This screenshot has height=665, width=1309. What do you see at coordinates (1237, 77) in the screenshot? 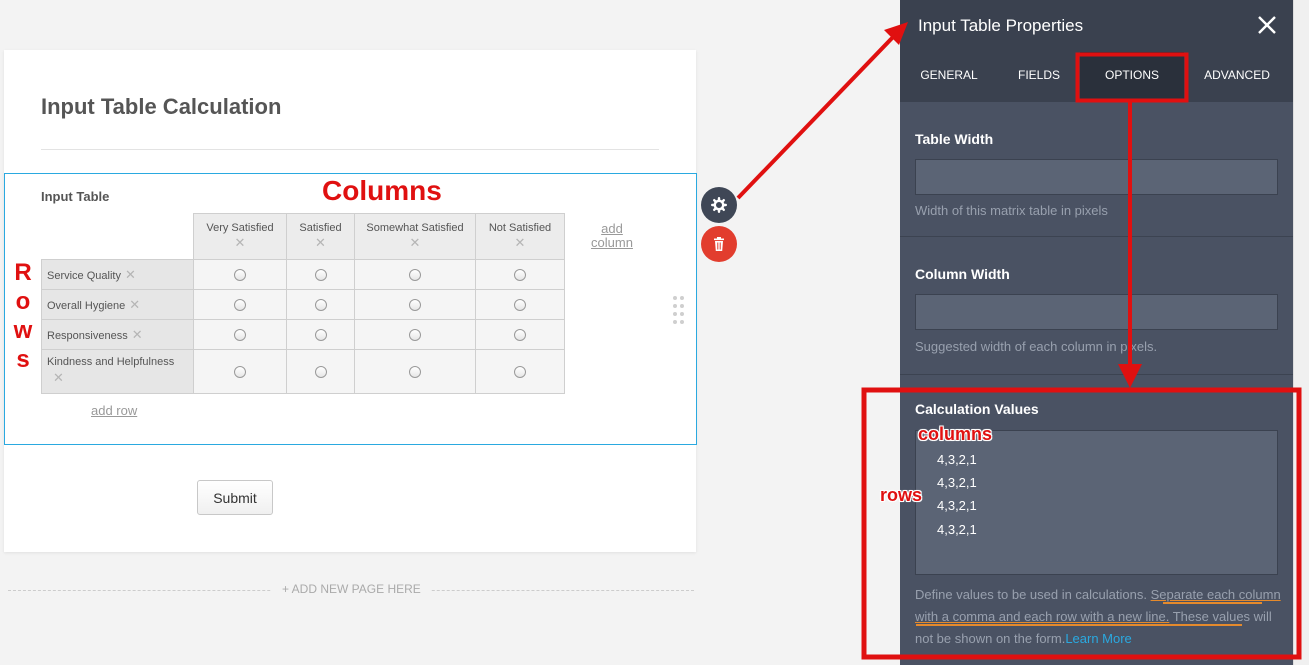
I see `tab-advanced: ADVANCED` at bounding box center [1237, 77].